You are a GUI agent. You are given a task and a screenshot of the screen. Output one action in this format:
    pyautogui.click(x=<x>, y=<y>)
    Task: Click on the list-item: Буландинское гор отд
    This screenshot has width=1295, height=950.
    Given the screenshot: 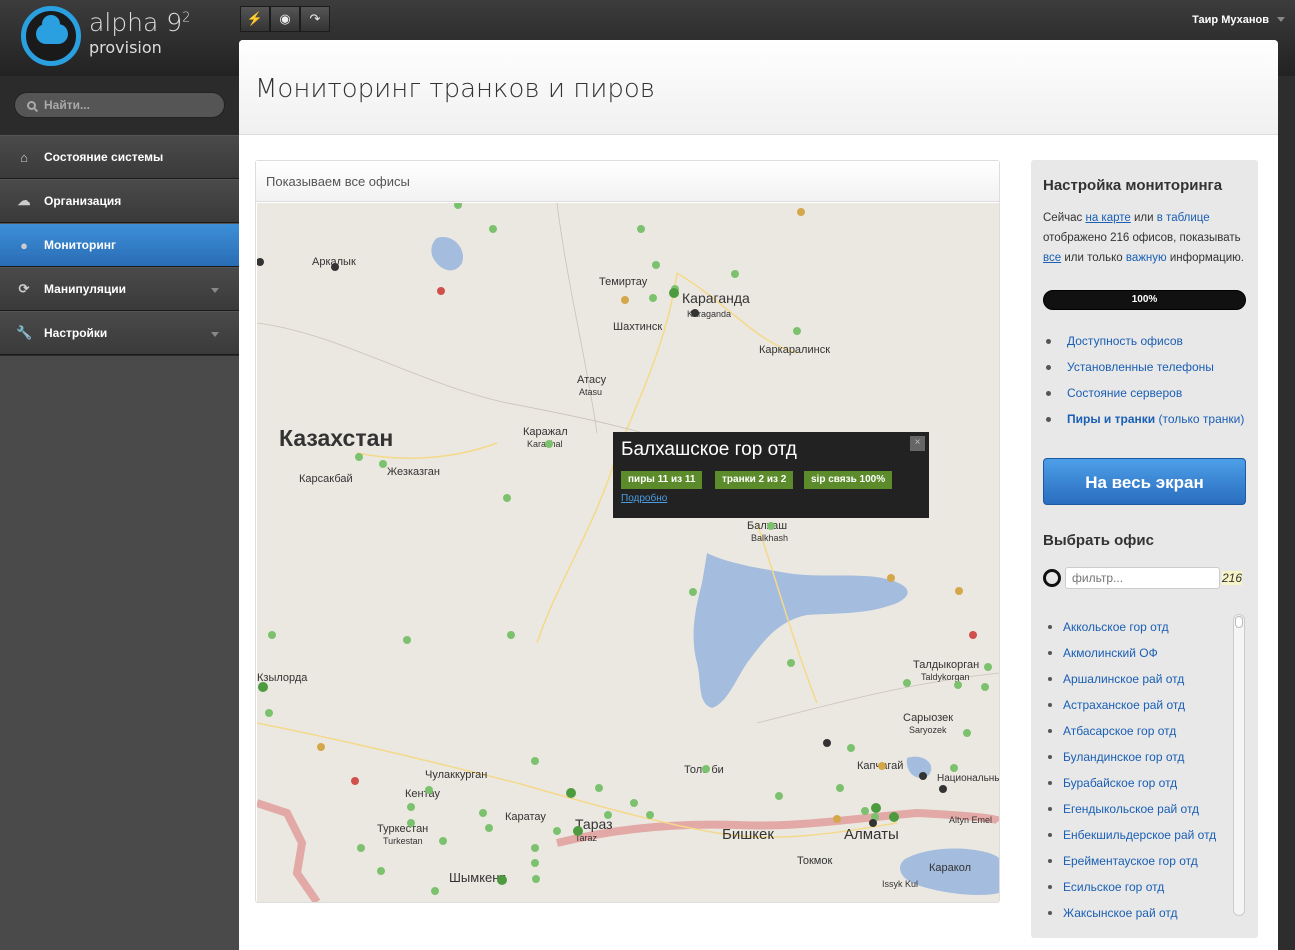 What is the action you would take?
    pyautogui.click(x=1133, y=757)
    